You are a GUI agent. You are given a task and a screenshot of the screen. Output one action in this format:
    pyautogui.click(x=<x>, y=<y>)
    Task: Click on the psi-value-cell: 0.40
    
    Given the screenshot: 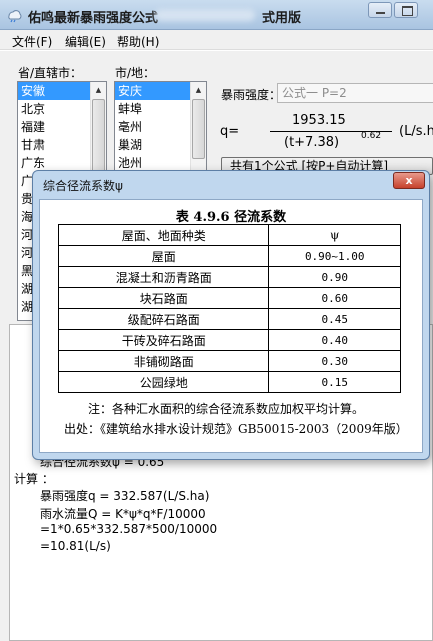 What is the action you would take?
    pyautogui.click(x=334, y=340)
    